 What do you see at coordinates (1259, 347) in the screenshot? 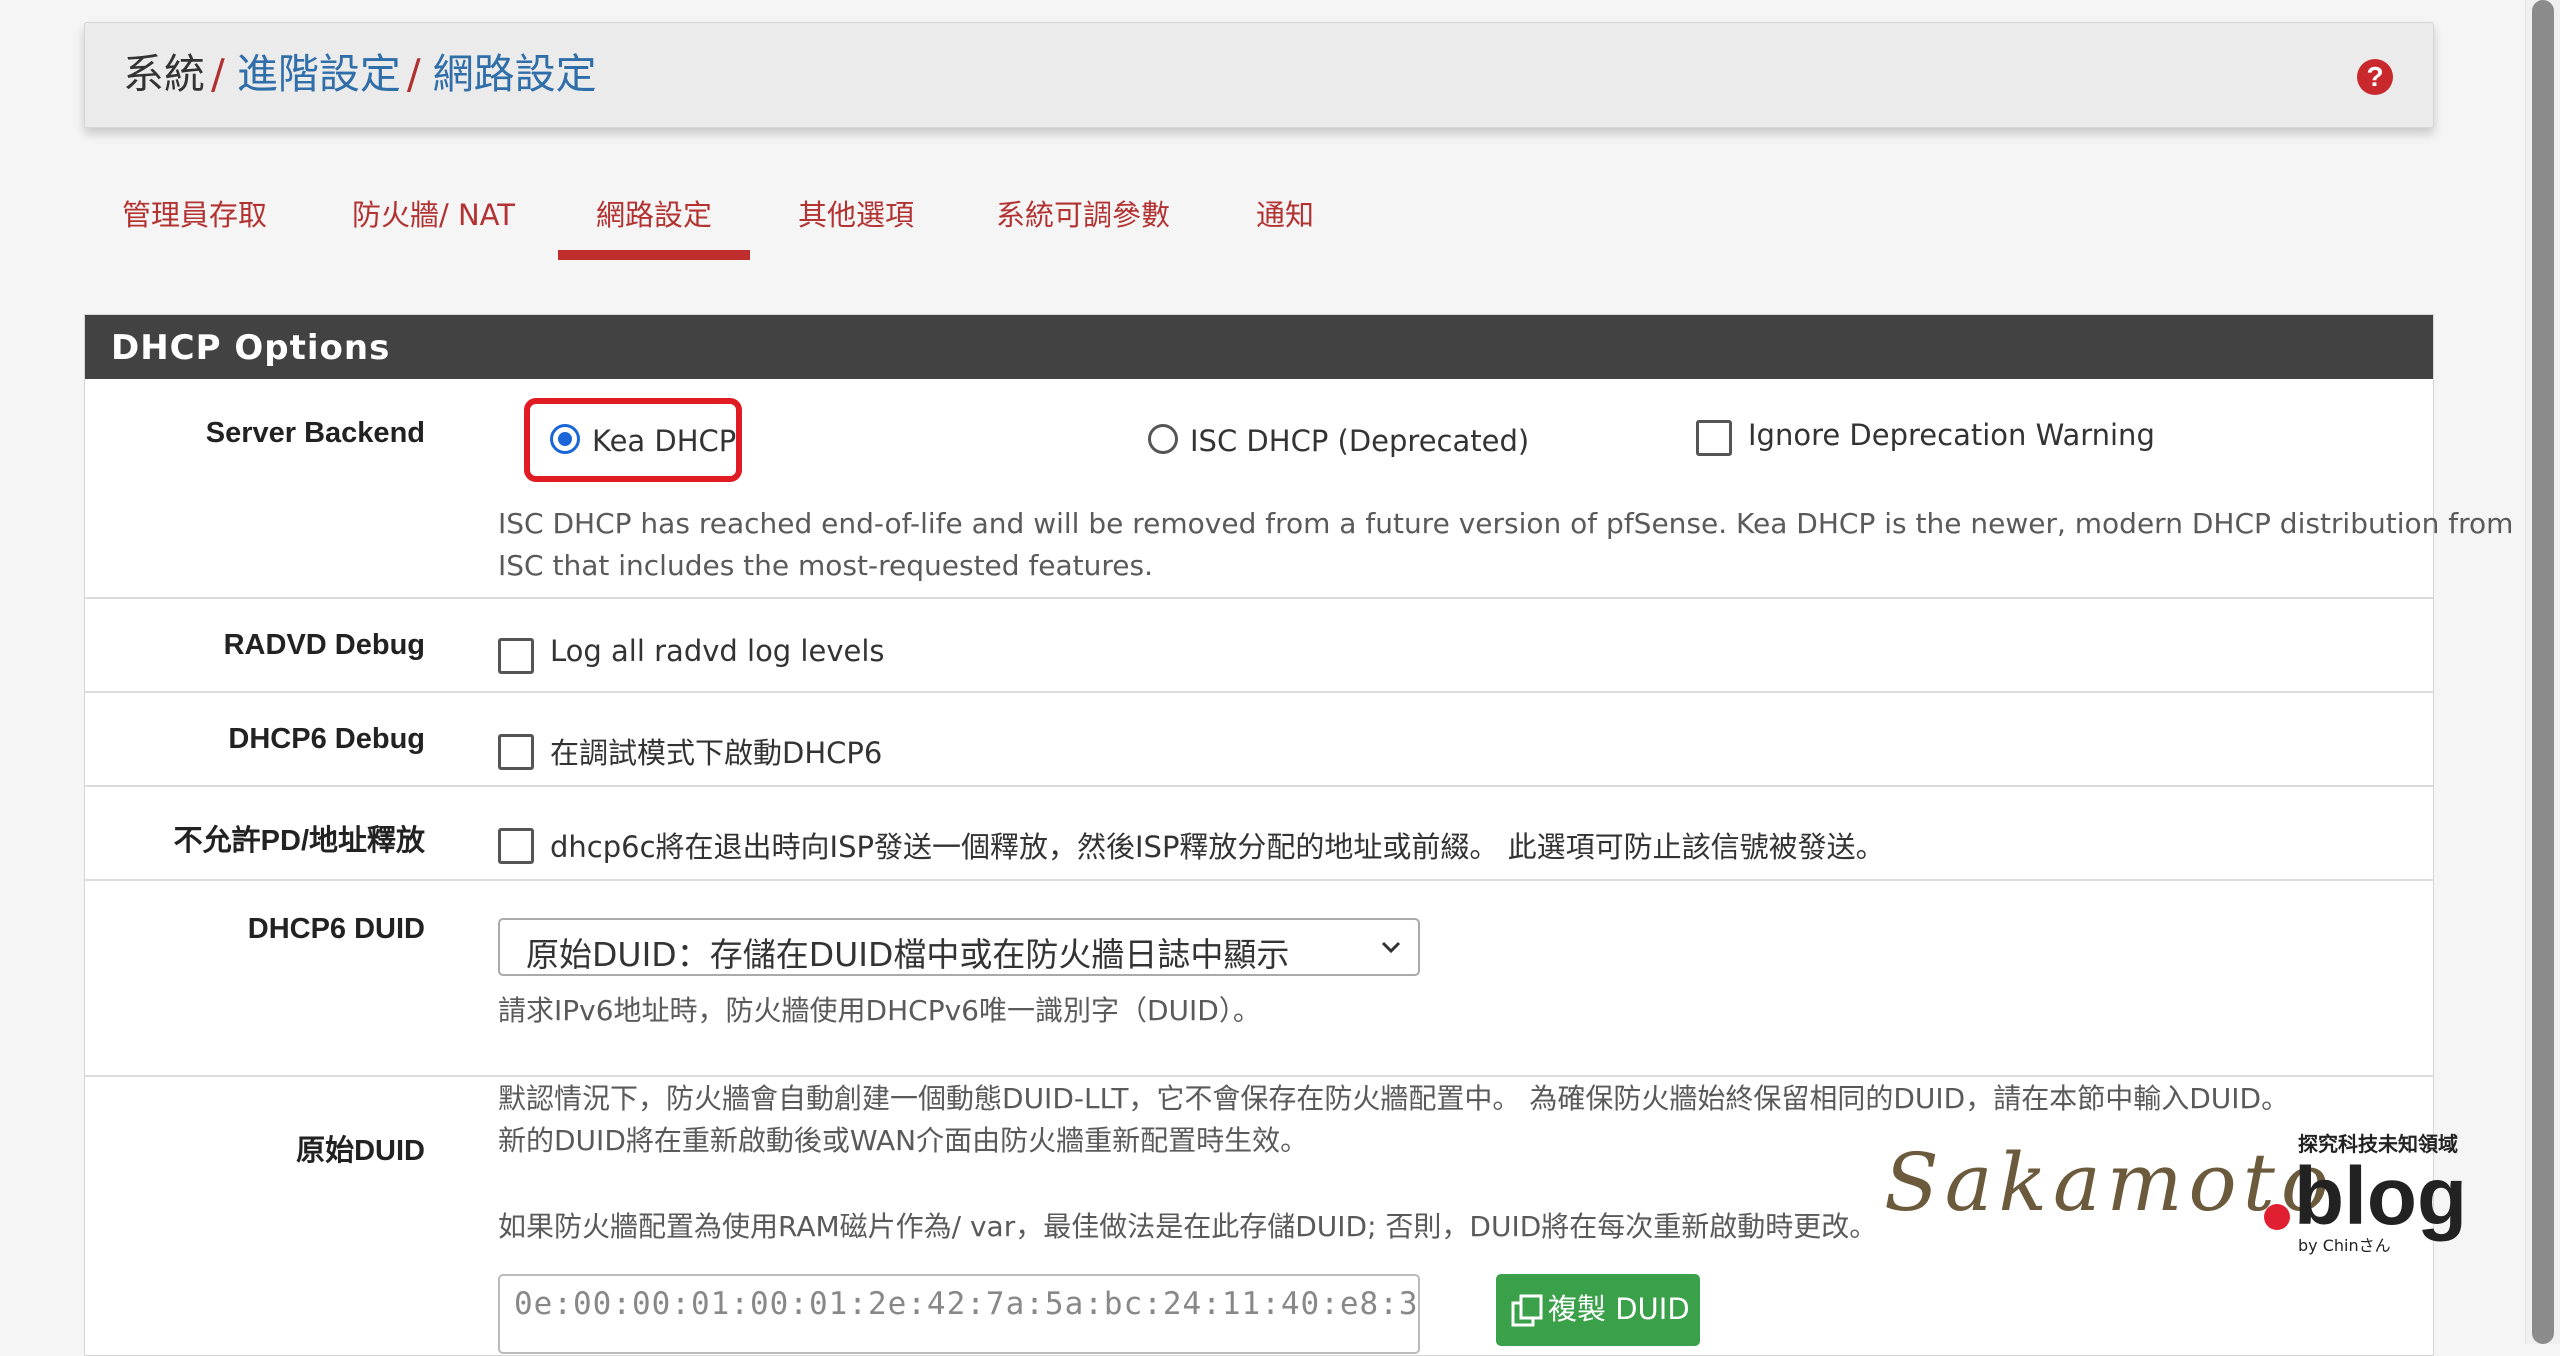
I see `panel-title: DHCP Options` at bounding box center [1259, 347].